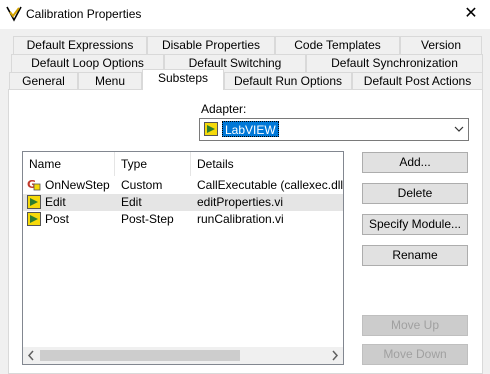  What do you see at coordinates (69, 164) in the screenshot?
I see `column-header-name: Name` at bounding box center [69, 164].